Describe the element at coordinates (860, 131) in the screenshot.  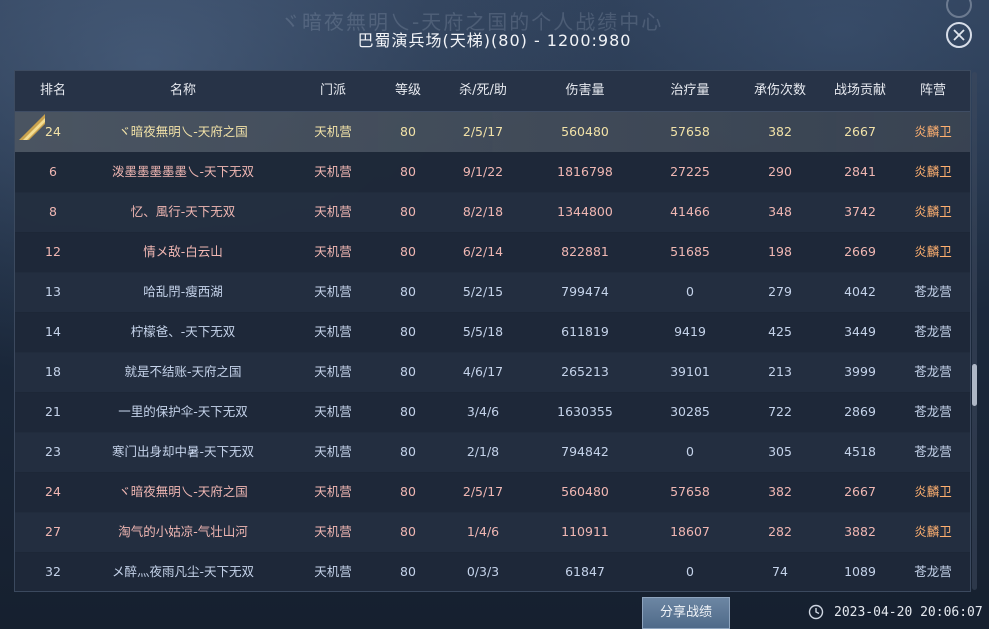
I see `cell-contrib: 2667` at that location.